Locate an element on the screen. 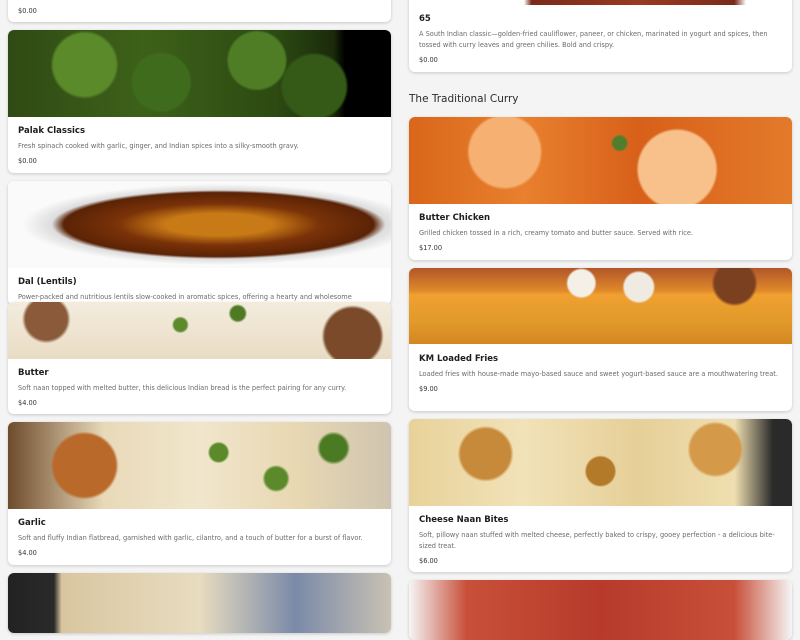 The width and height of the screenshot is (800, 640). menu-item-price: $17.00 is located at coordinates (431, 248).